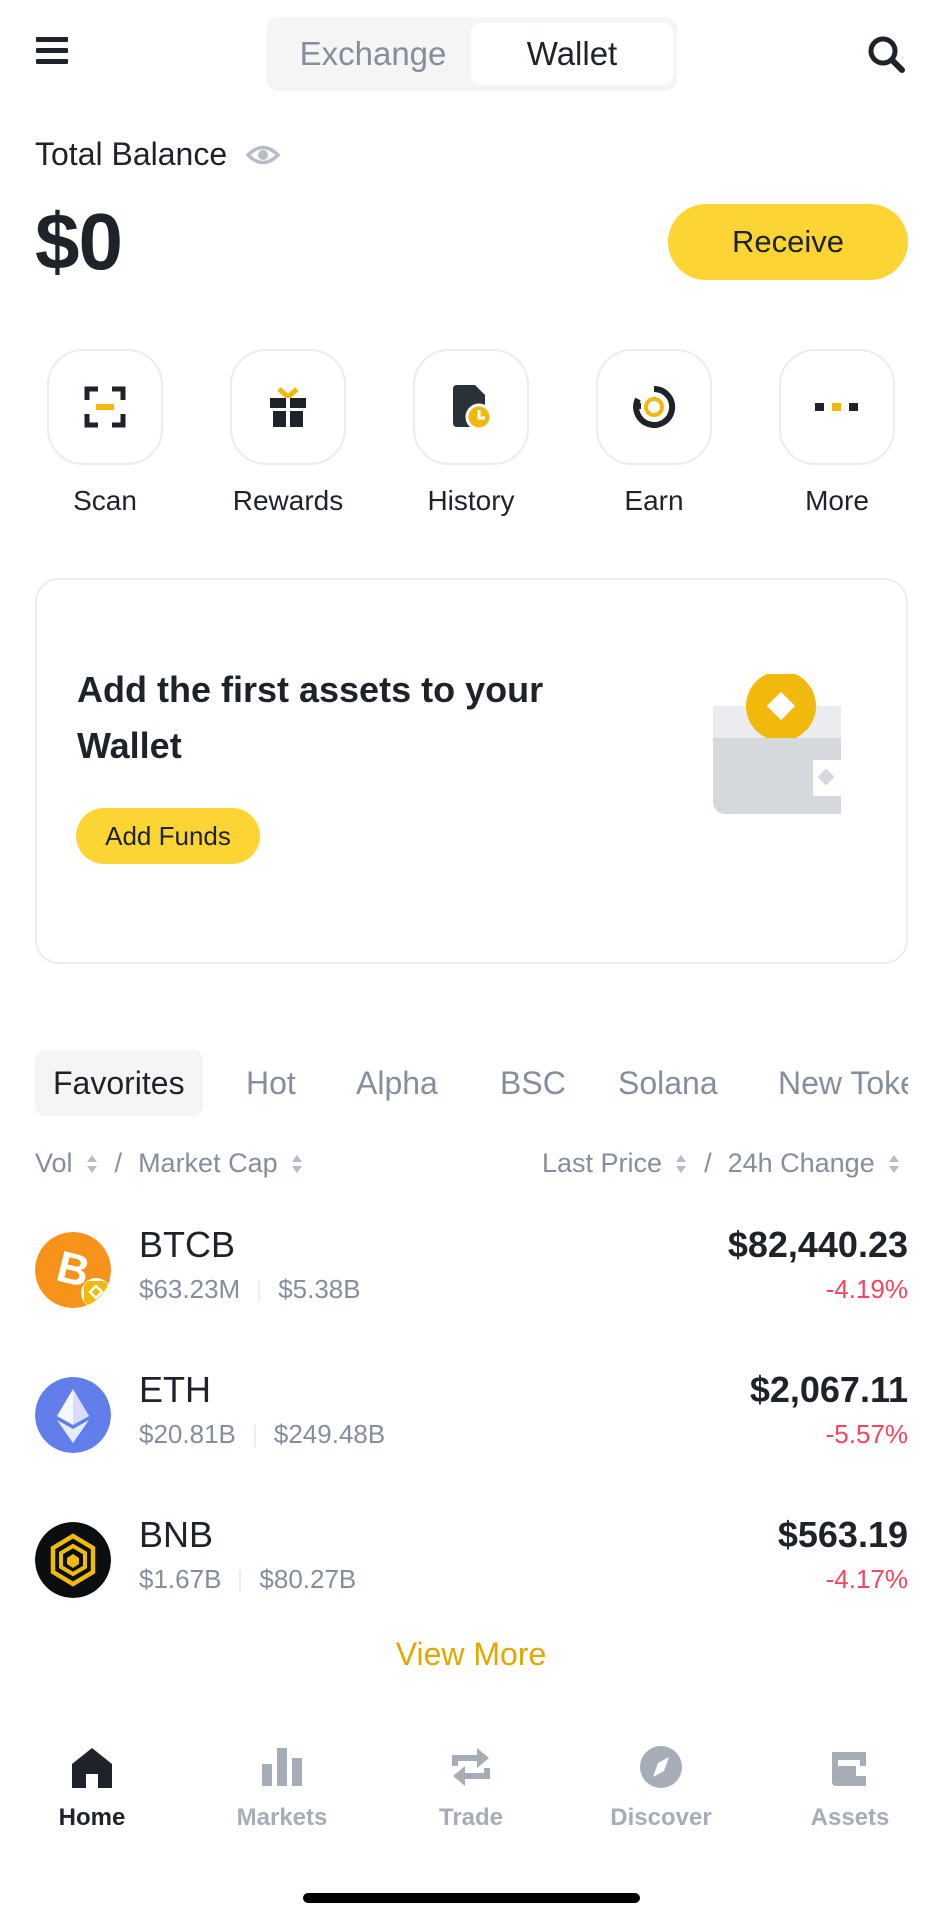 This screenshot has height=1921, width=942. Describe the element at coordinates (533, 1083) in the screenshot. I see `tab-bsc: BSC` at that location.